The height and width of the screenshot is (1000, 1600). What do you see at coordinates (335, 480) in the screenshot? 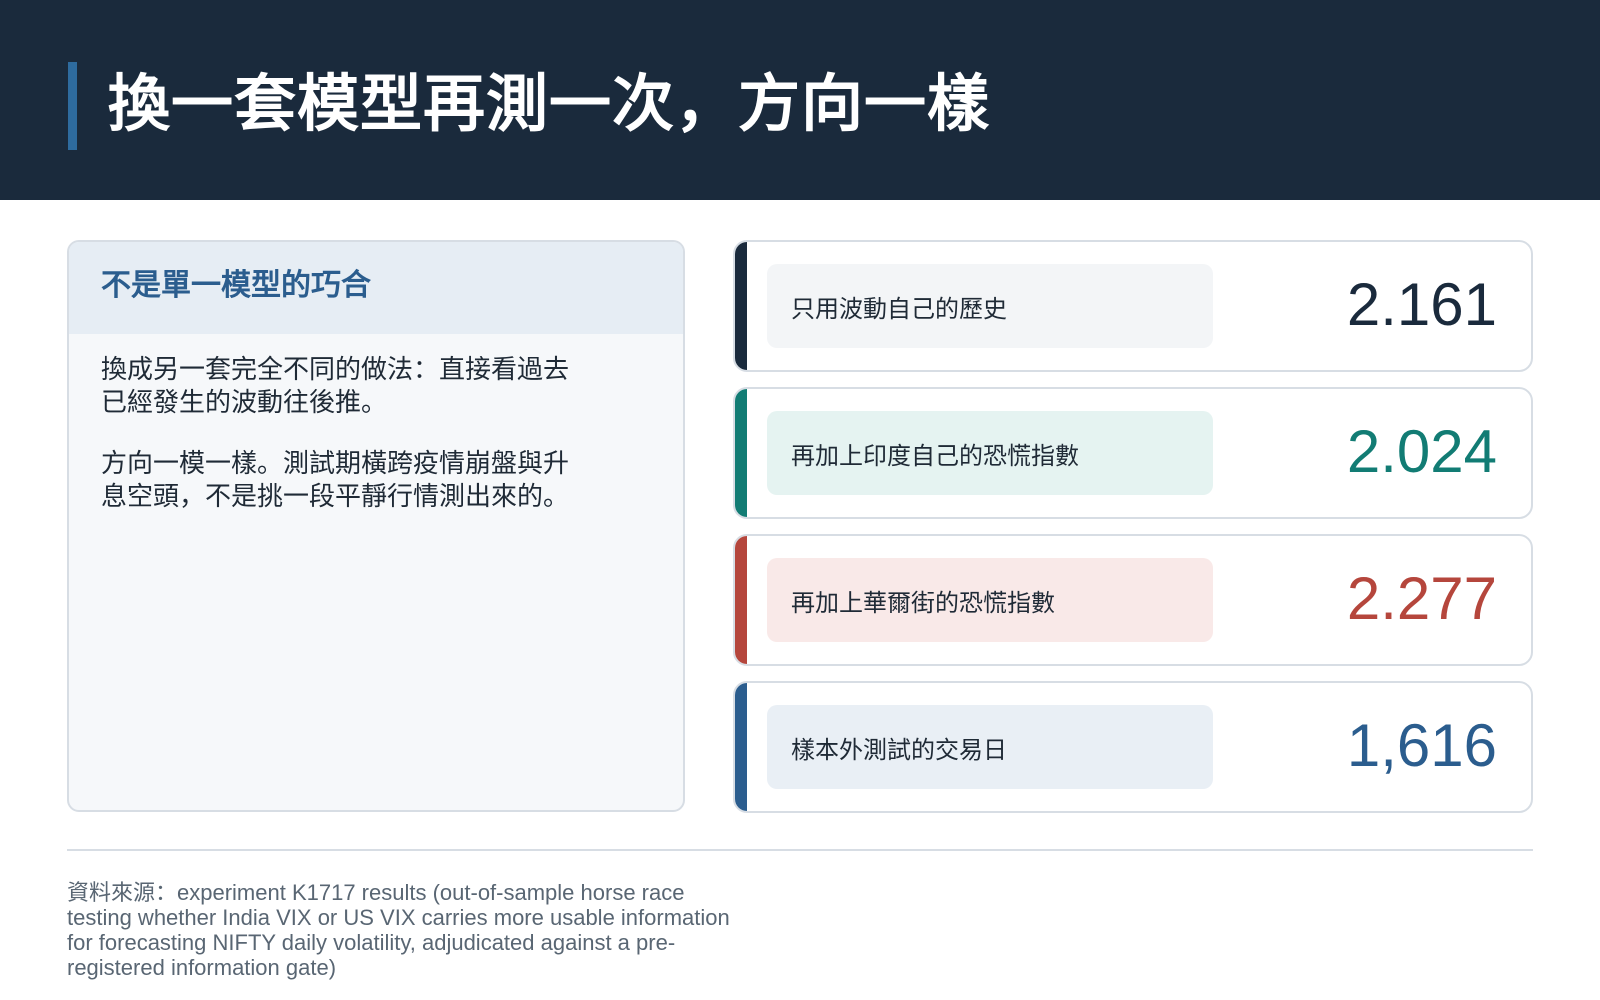
I see `explanation-paragraph: 方向一模一樣。測試期橫跨疫情崩盤與升息空頭，不是挑一段平靜行情測出來的。` at bounding box center [335, 480].